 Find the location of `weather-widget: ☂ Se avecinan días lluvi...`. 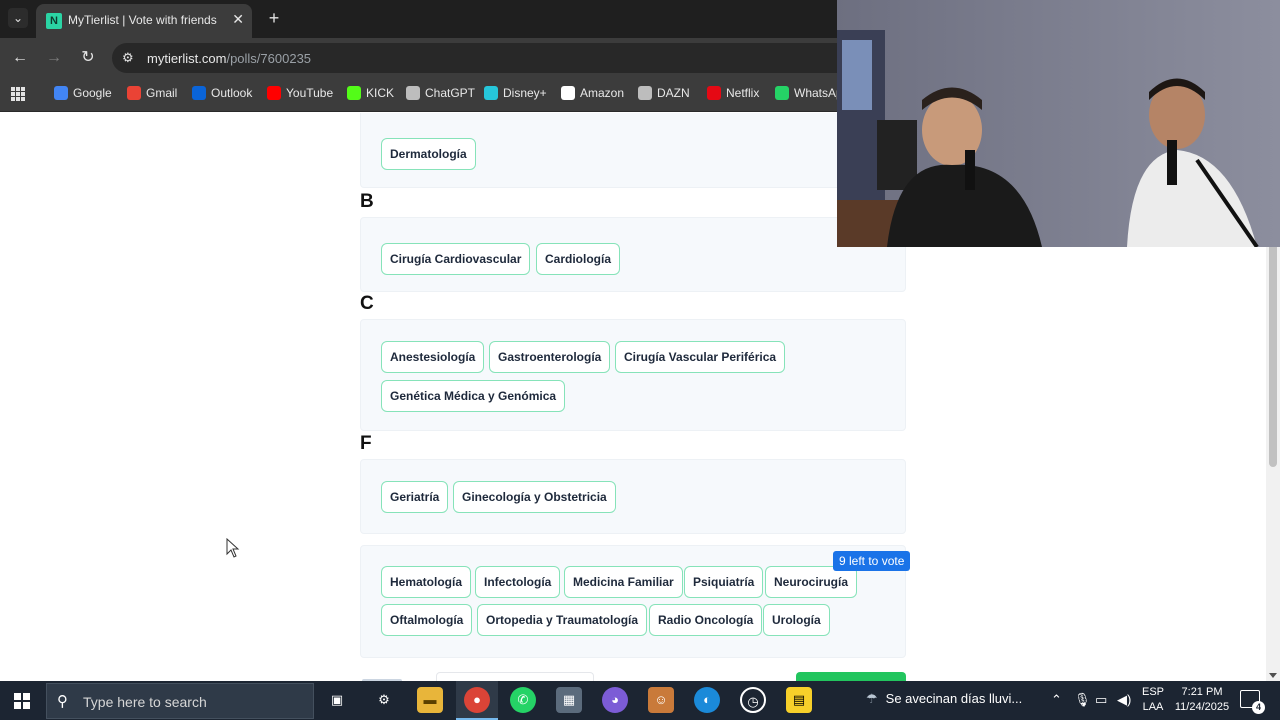

weather-widget: ☂ Se avecinan días lluvi... is located at coordinates (944, 699).